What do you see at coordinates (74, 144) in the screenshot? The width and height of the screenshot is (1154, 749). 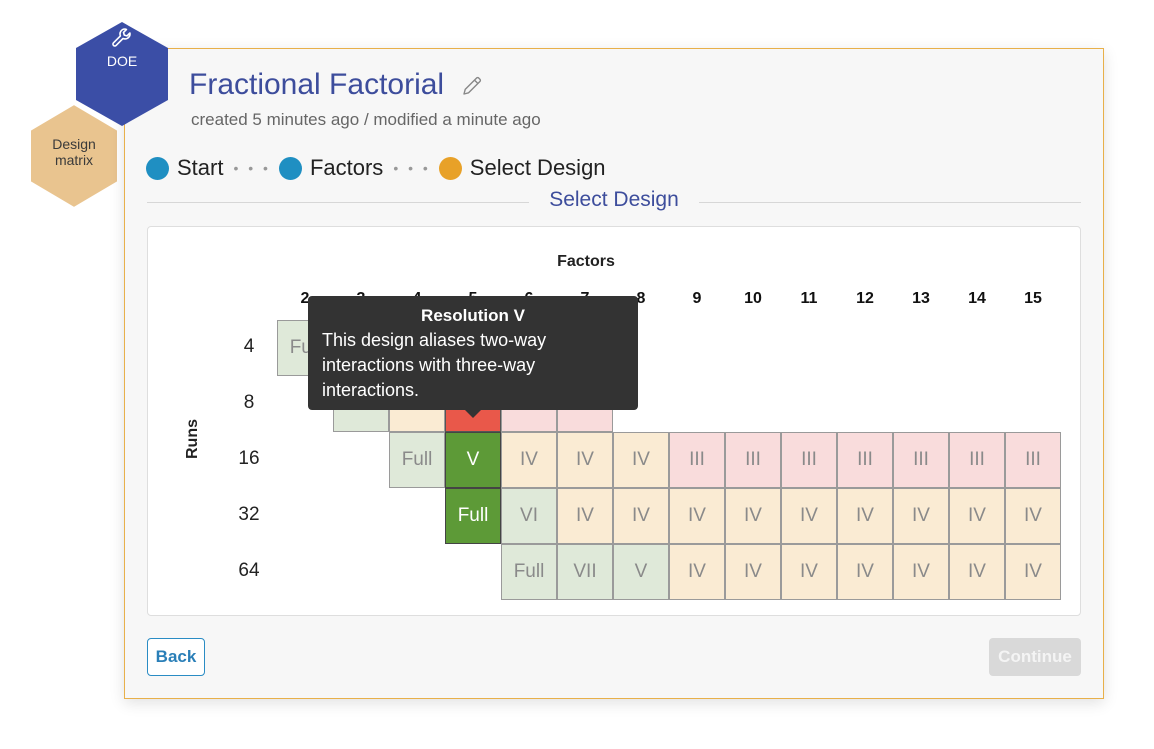 I see `design-matrix-label-line1: Design` at bounding box center [74, 144].